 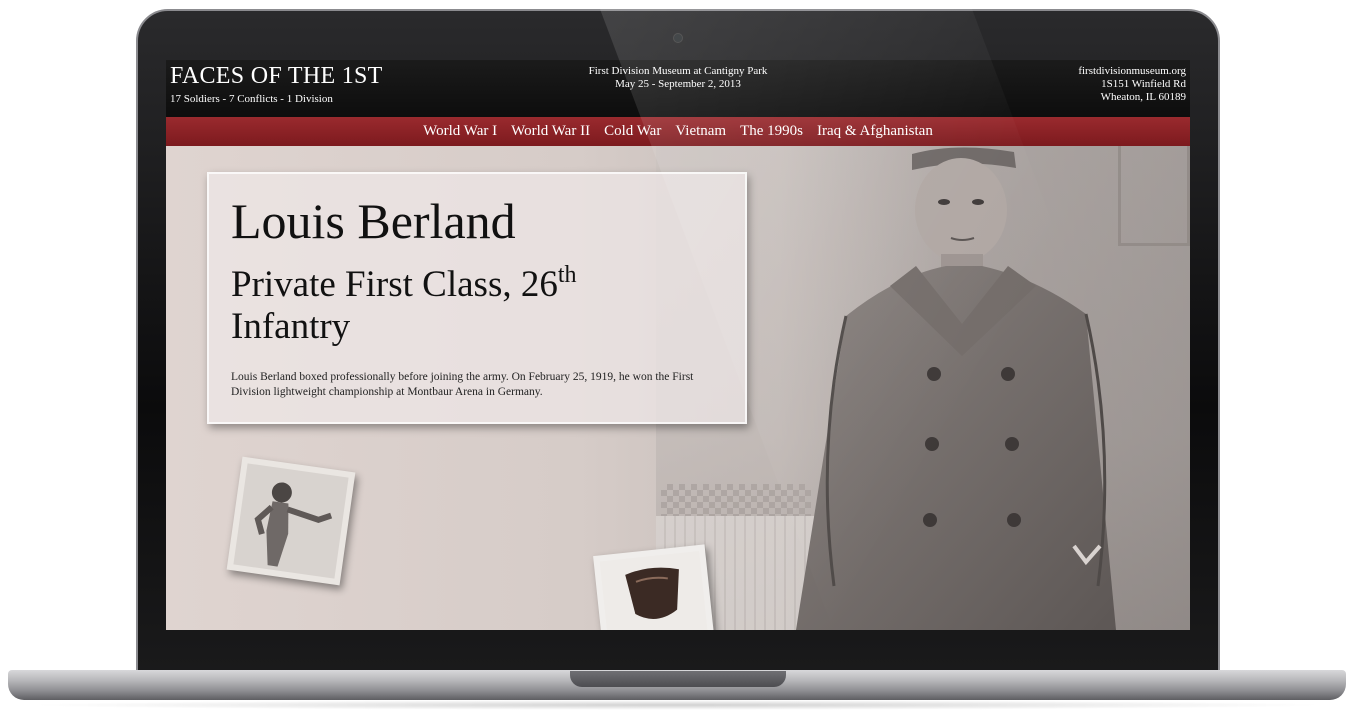 What do you see at coordinates (678, 84) in the screenshot?
I see `dates-text: May 25 - September 2, 2013` at bounding box center [678, 84].